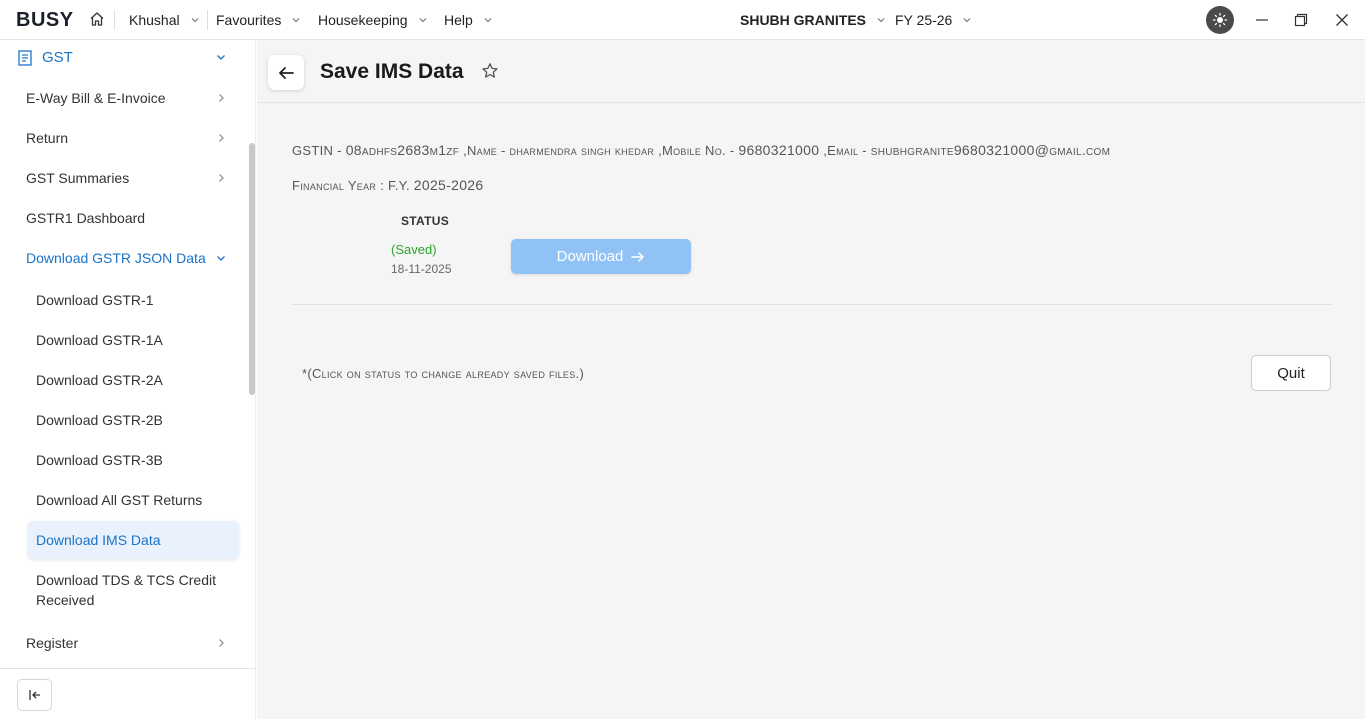 This screenshot has width=1365, height=719. I want to click on collapse-left-icon, so click(34, 695).